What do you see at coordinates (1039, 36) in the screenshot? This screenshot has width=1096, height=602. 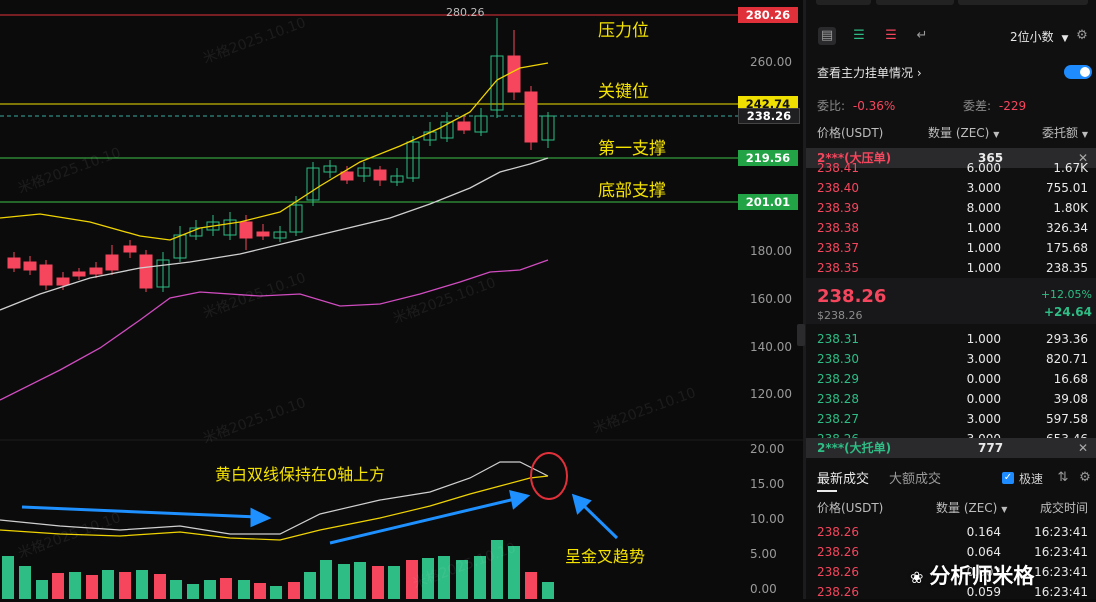 I see `precision-select: 2位小数 ▼` at bounding box center [1039, 36].